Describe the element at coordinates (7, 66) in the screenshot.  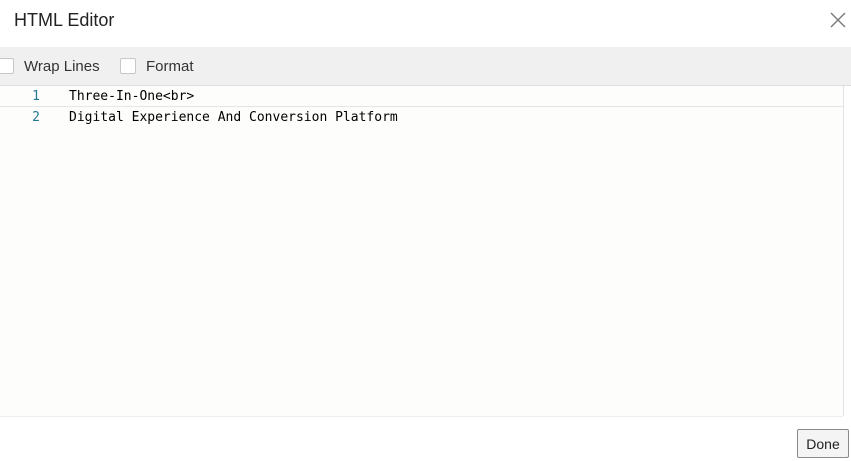
I see `wrap-lines-checkbox` at that location.